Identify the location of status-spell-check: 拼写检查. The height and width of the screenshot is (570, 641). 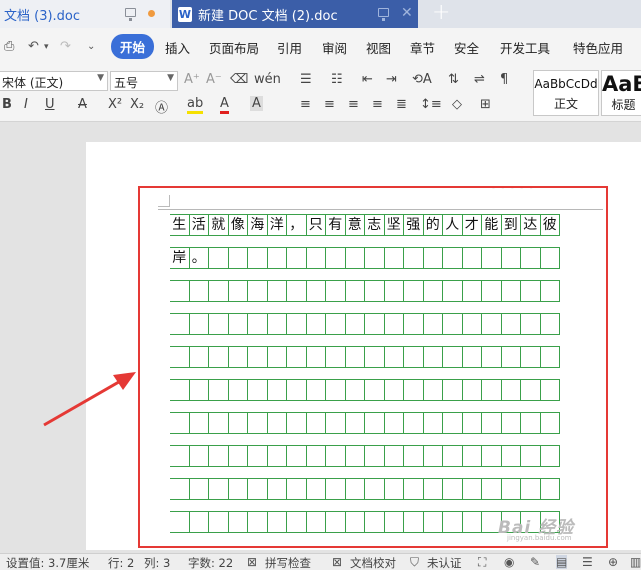
(288, 562).